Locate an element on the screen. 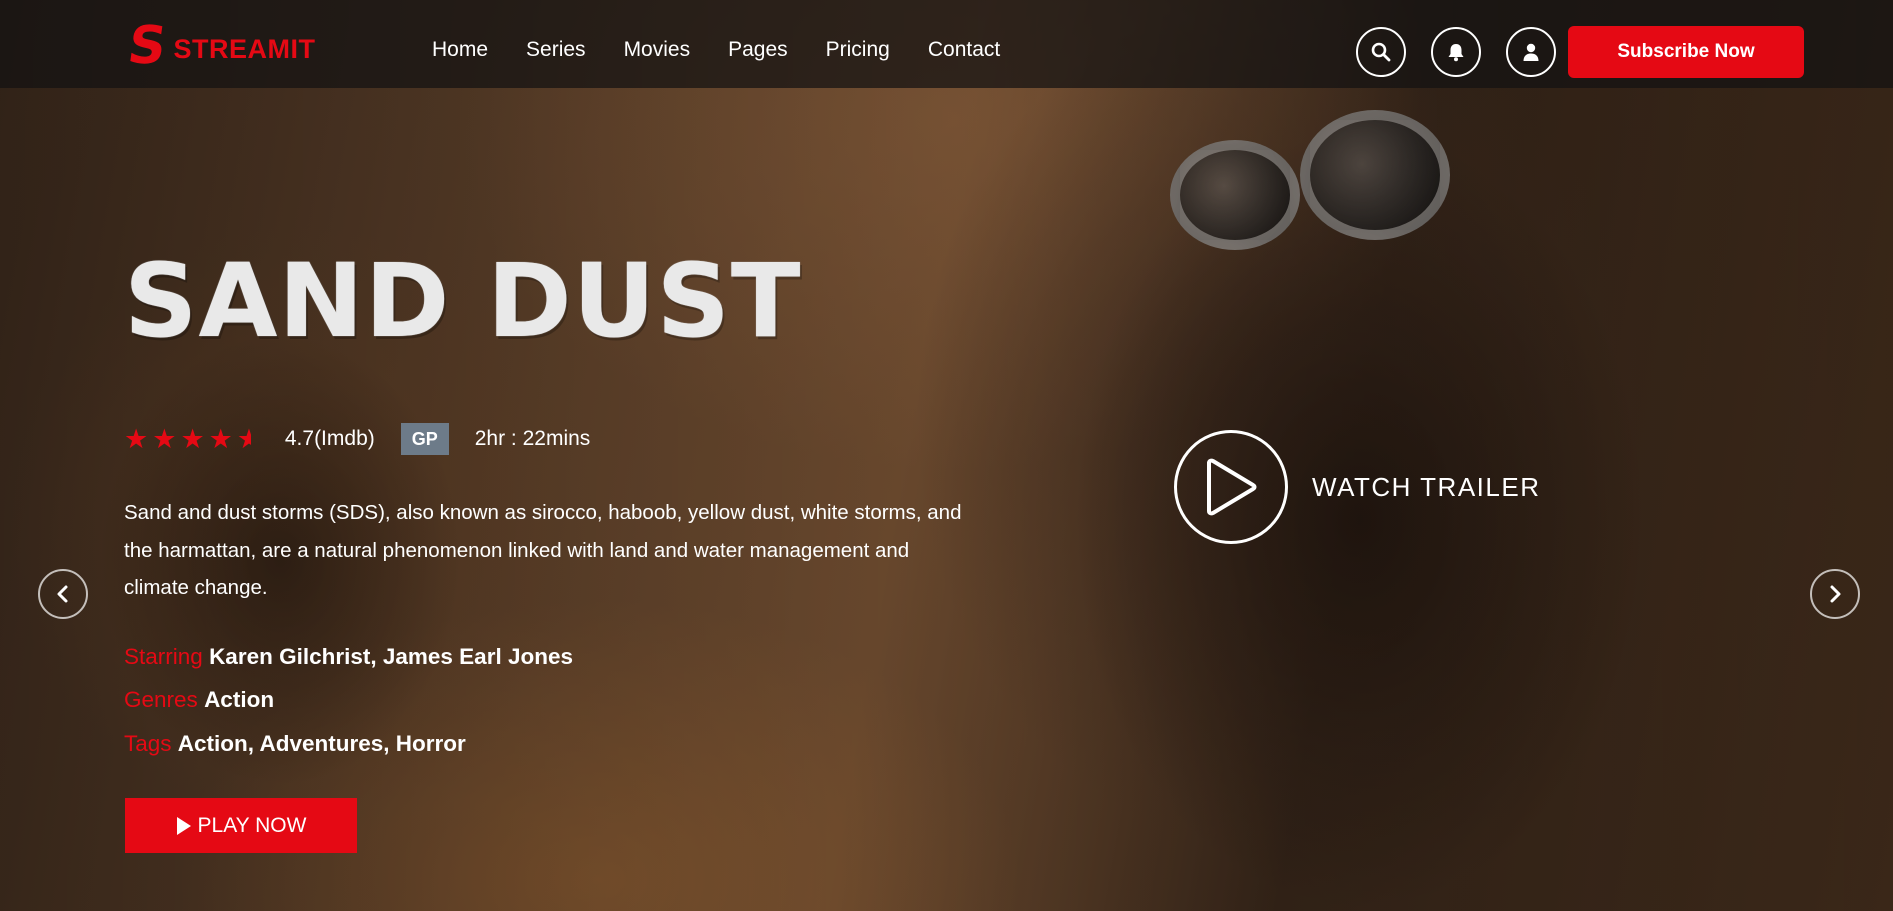 The image size is (1893, 911). nav-item-movies: Movies is located at coordinates (657, 50).